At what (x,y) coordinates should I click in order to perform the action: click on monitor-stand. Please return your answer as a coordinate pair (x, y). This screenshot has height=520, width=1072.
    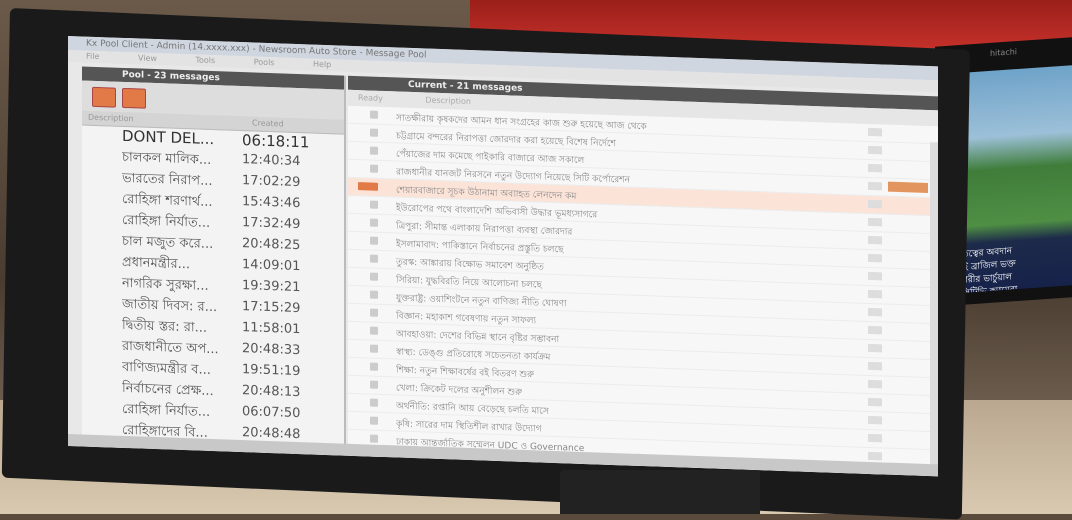
    Looking at the image, I should click on (660, 492).